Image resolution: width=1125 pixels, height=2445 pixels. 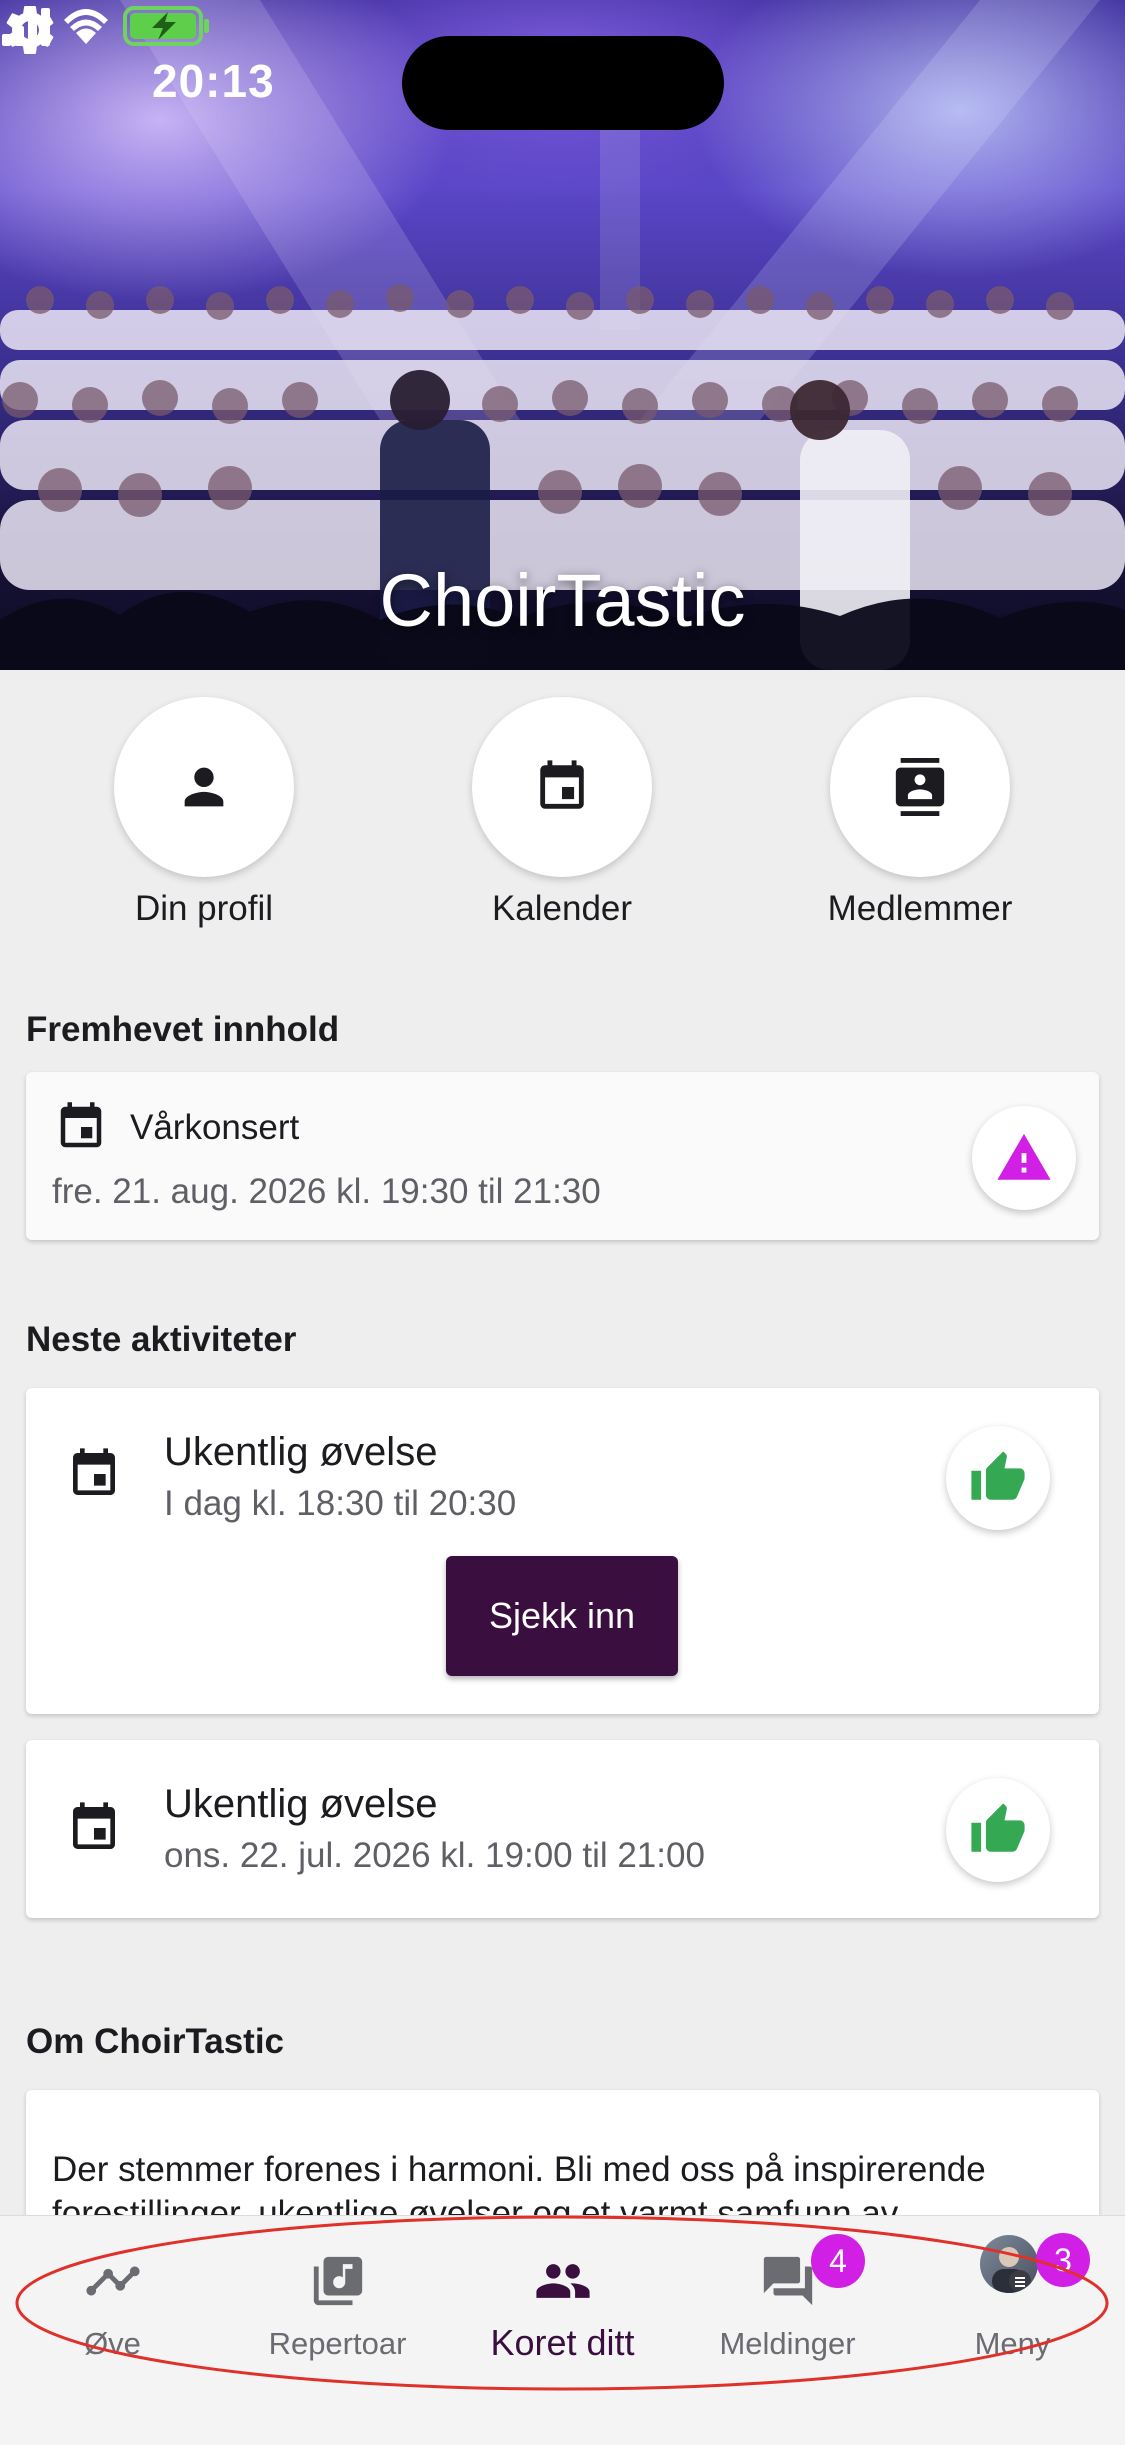 I want to click on person-icon, so click(x=204, y=787).